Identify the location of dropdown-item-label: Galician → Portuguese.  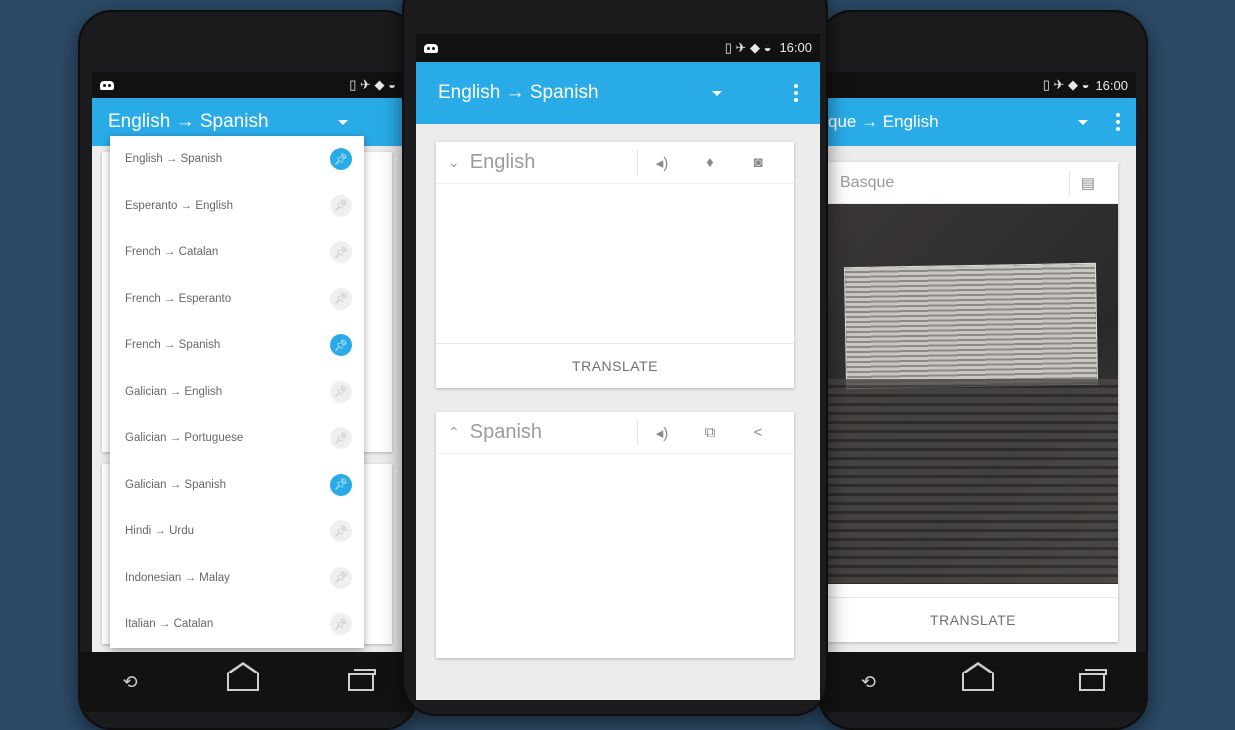
(184, 438).